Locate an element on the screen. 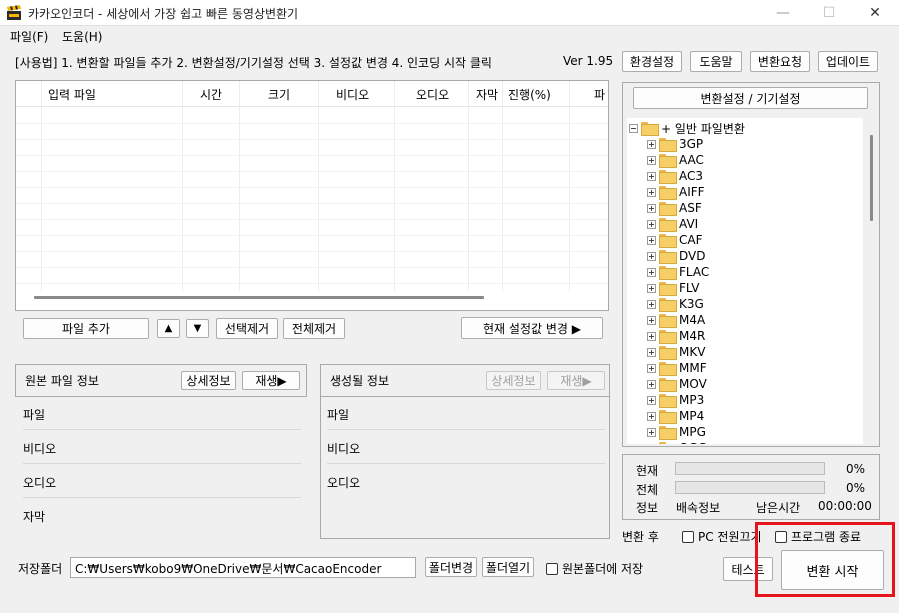  tree-item-label: MPG is located at coordinates (692, 432).